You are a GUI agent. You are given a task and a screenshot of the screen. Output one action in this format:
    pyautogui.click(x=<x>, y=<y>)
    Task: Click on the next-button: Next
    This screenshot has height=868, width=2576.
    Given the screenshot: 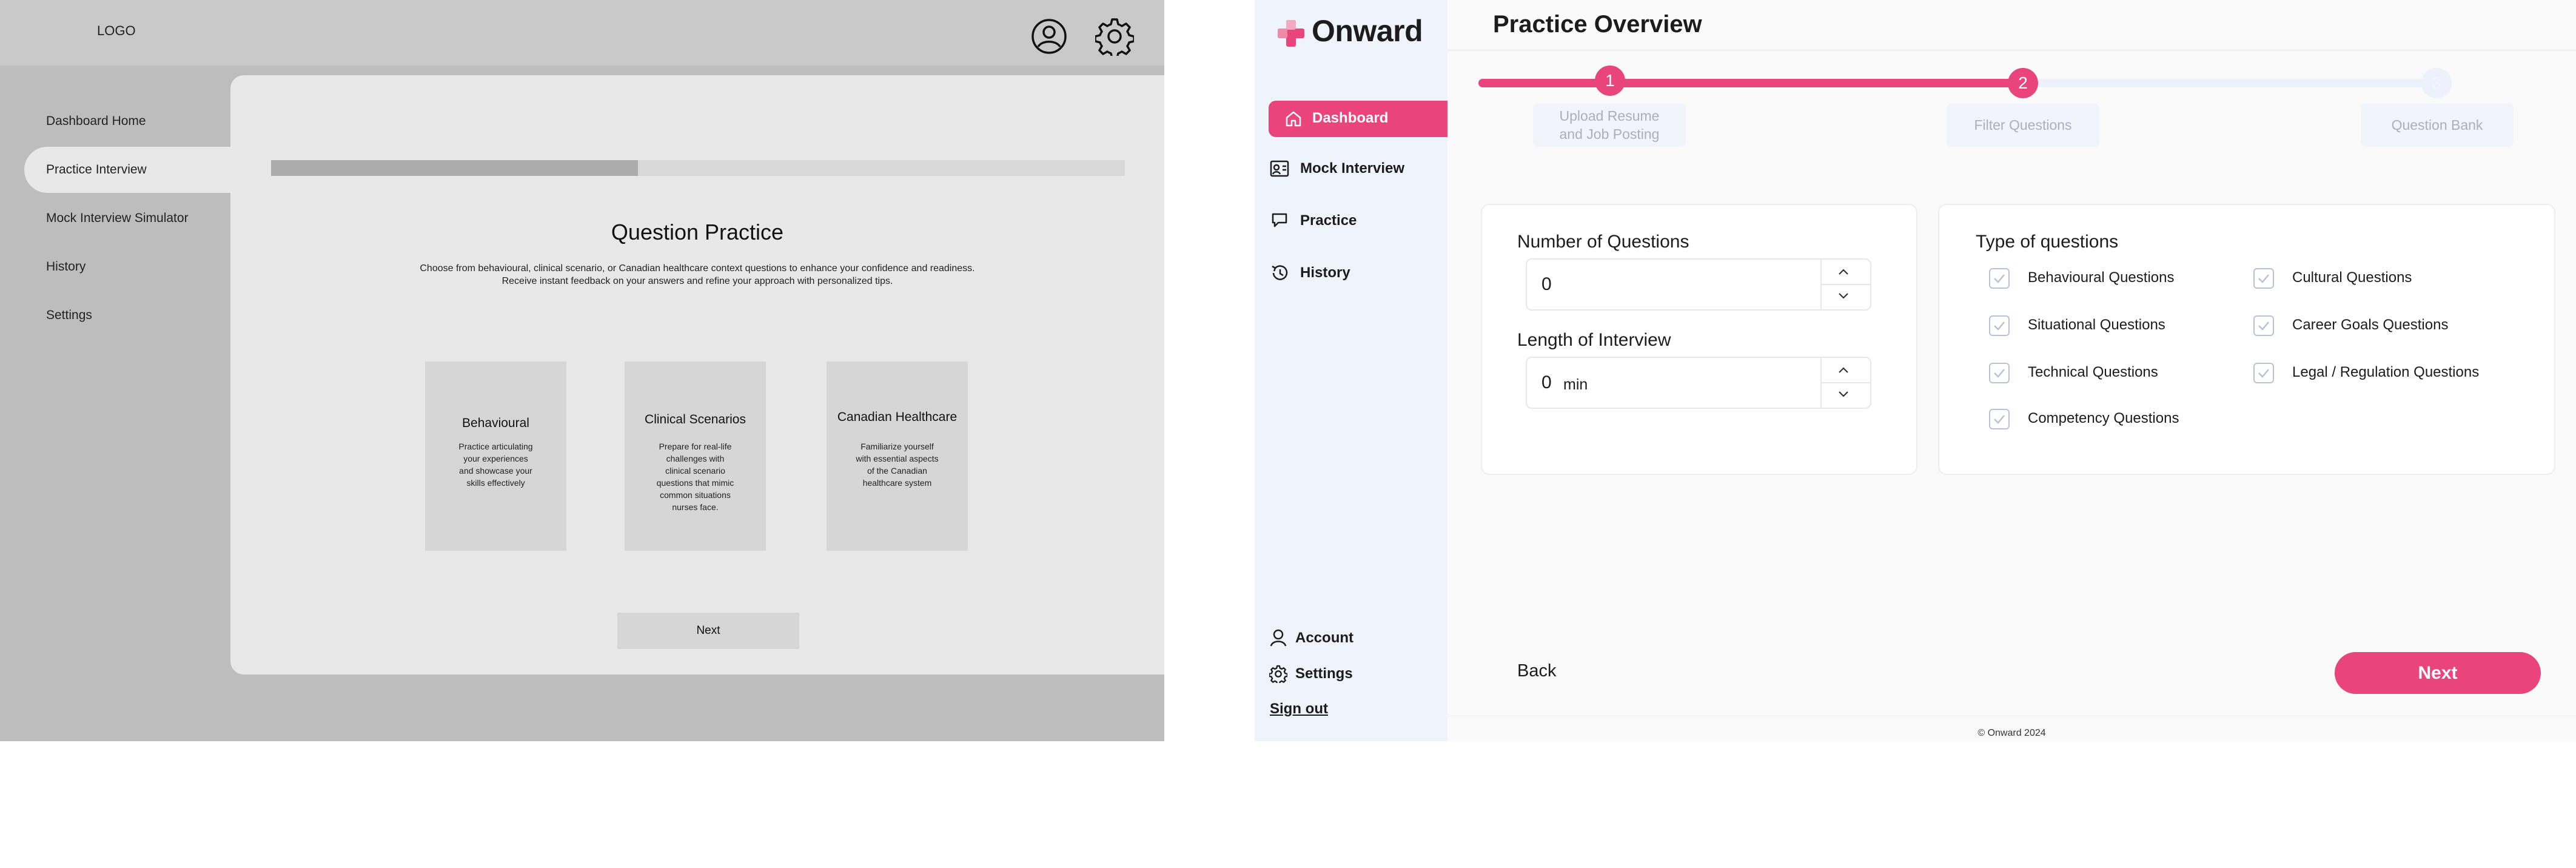 What is the action you would take?
    pyautogui.click(x=2438, y=673)
    